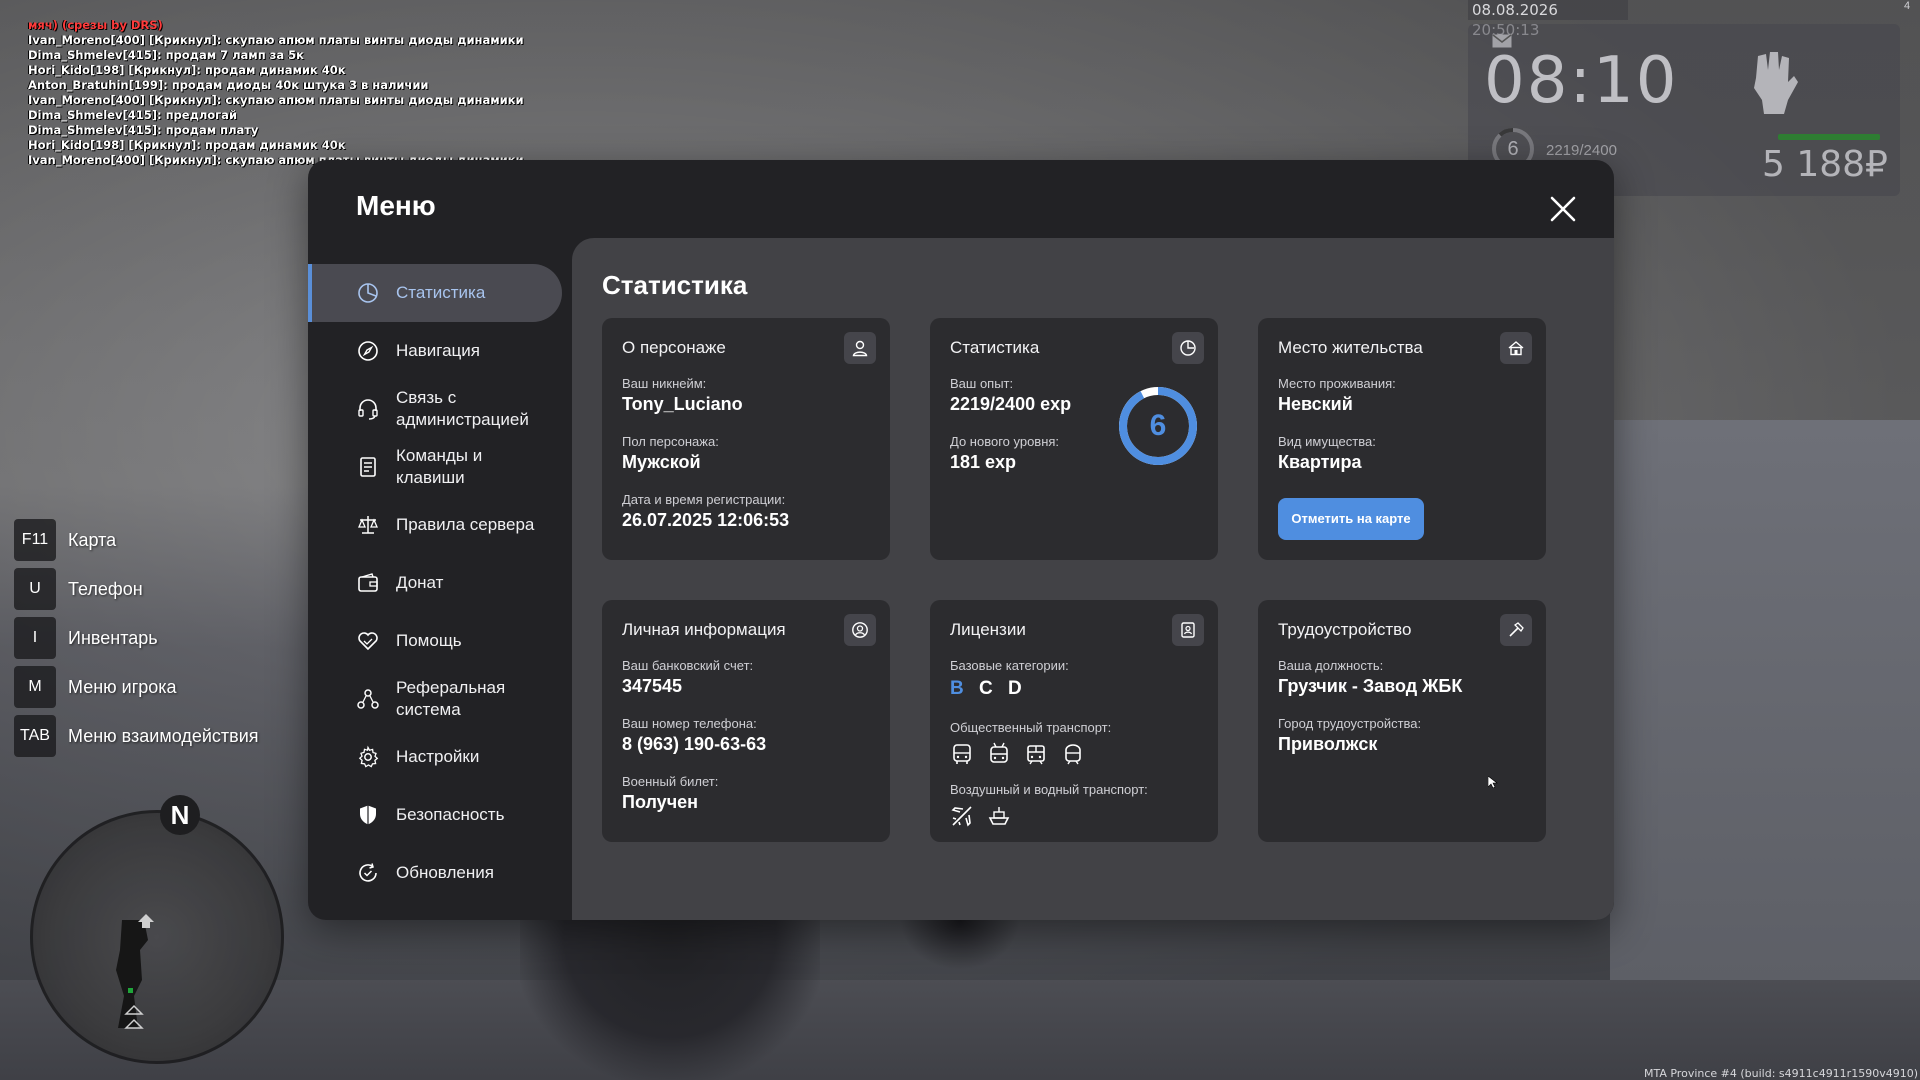 Image resolution: width=1920 pixels, height=1080 pixels. What do you see at coordinates (435, 873) in the screenshot?
I see `nav-item-updates: Обновления` at bounding box center [435, 873].